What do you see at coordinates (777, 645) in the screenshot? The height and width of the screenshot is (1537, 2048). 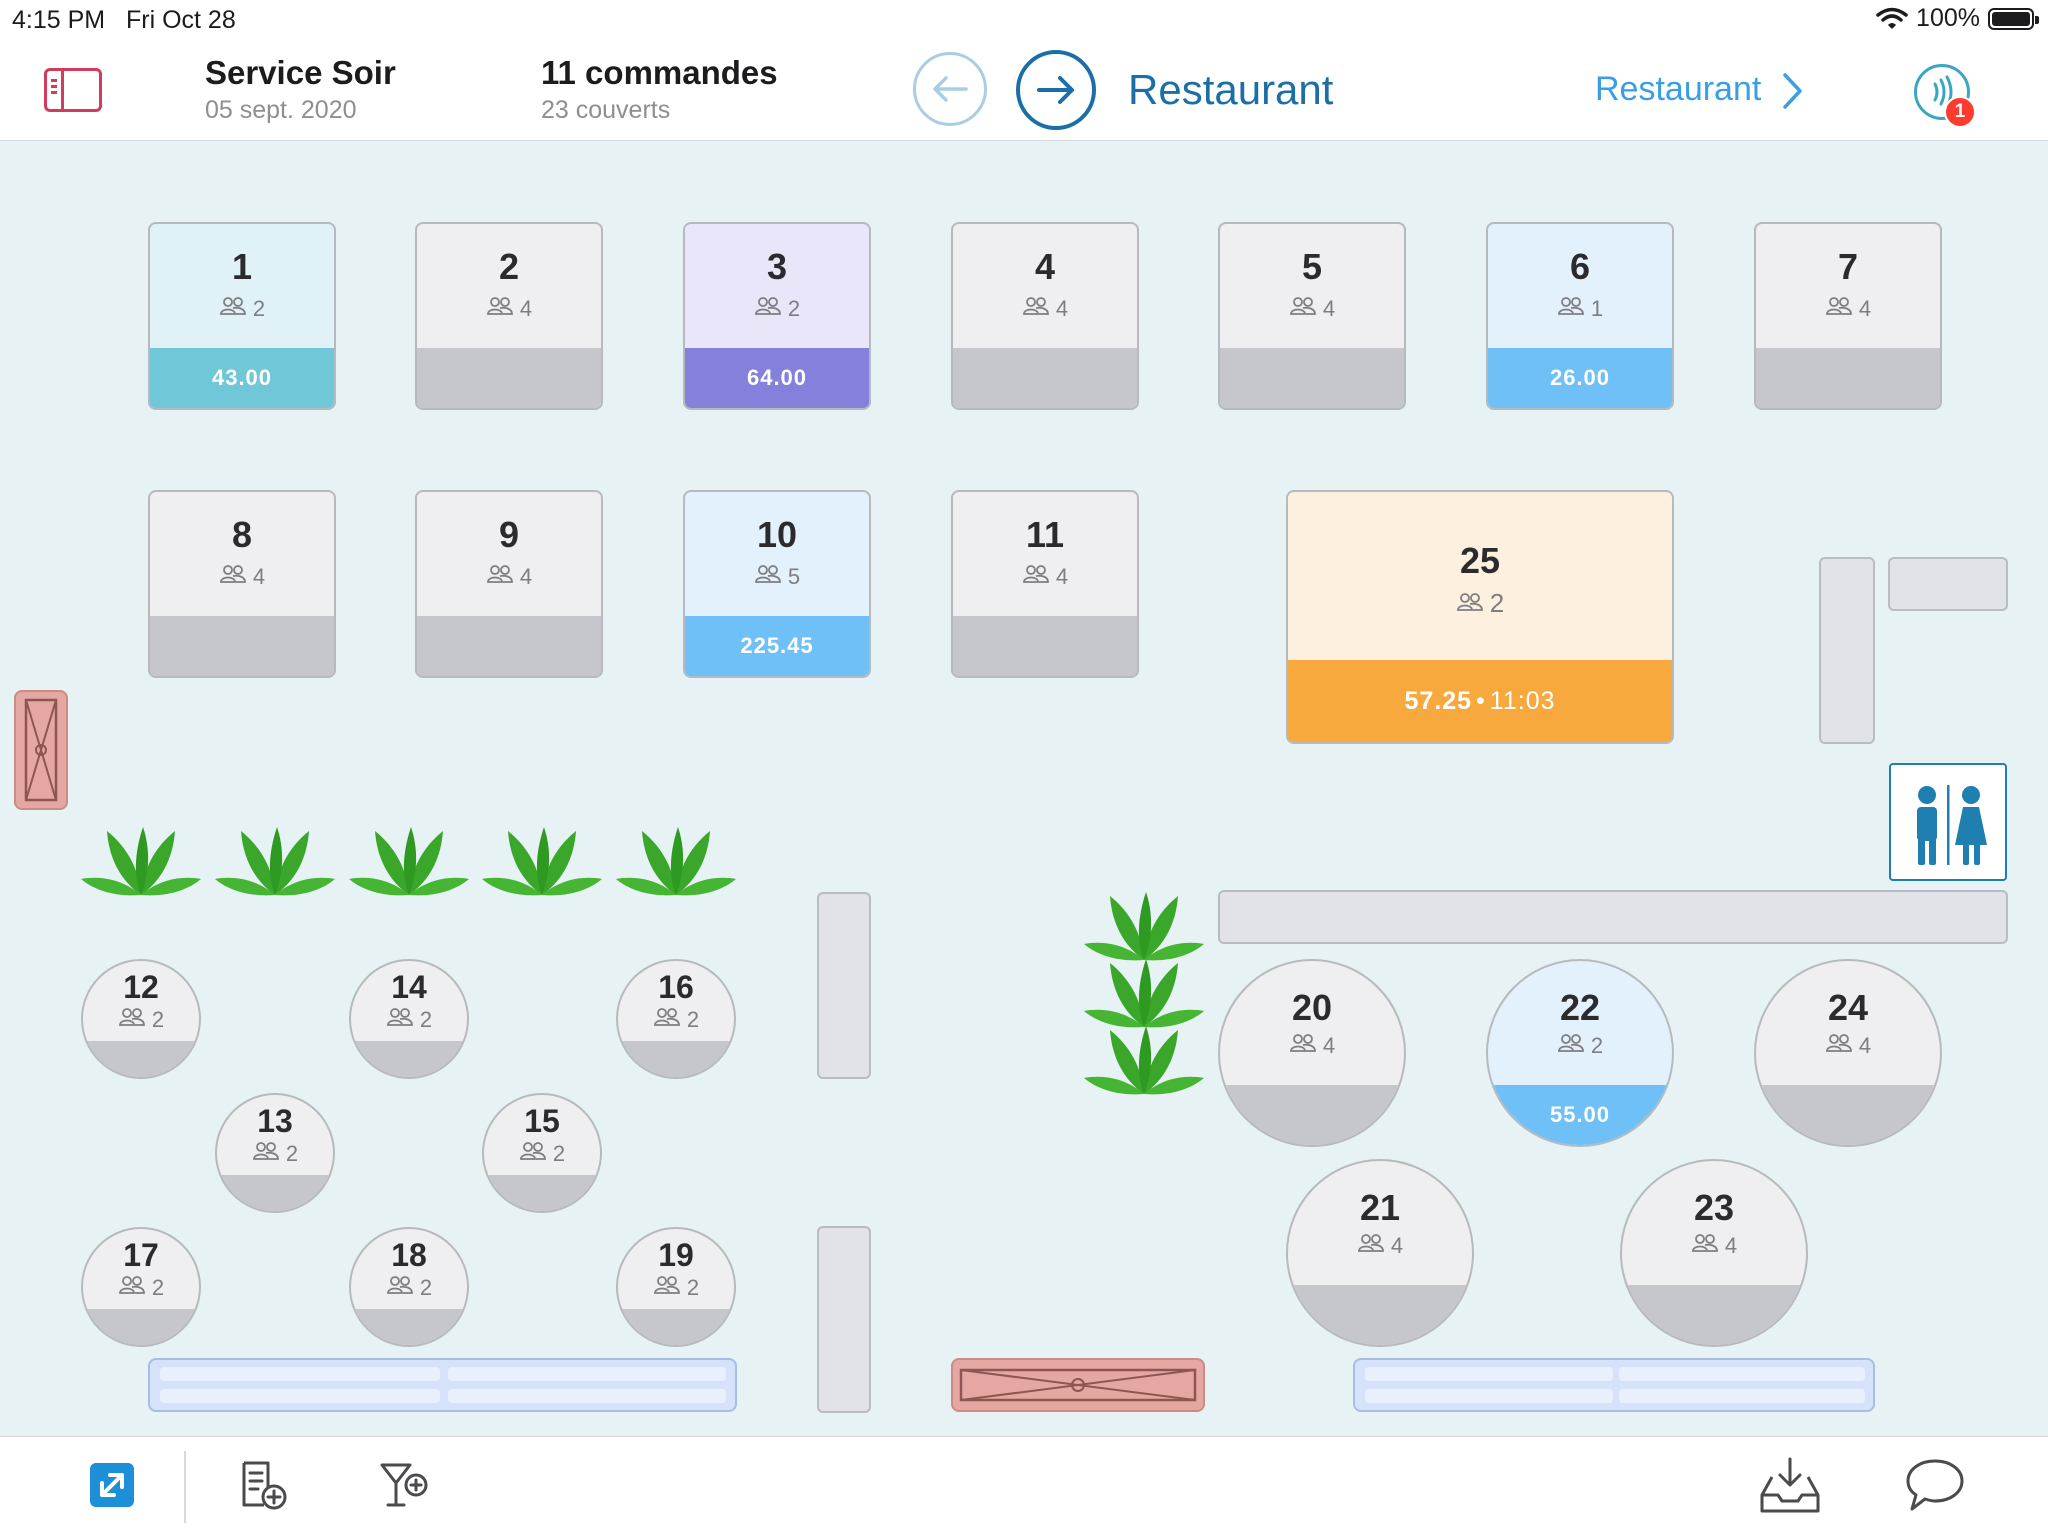 I see `table-amount: 225.45` at bounding box center [777, 645].